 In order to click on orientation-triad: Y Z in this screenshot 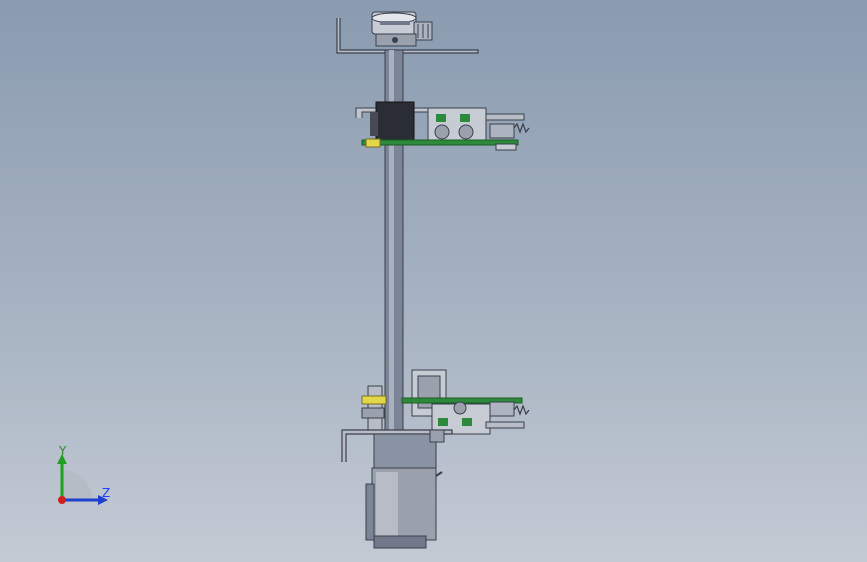, I will do `click(85, 480)`.